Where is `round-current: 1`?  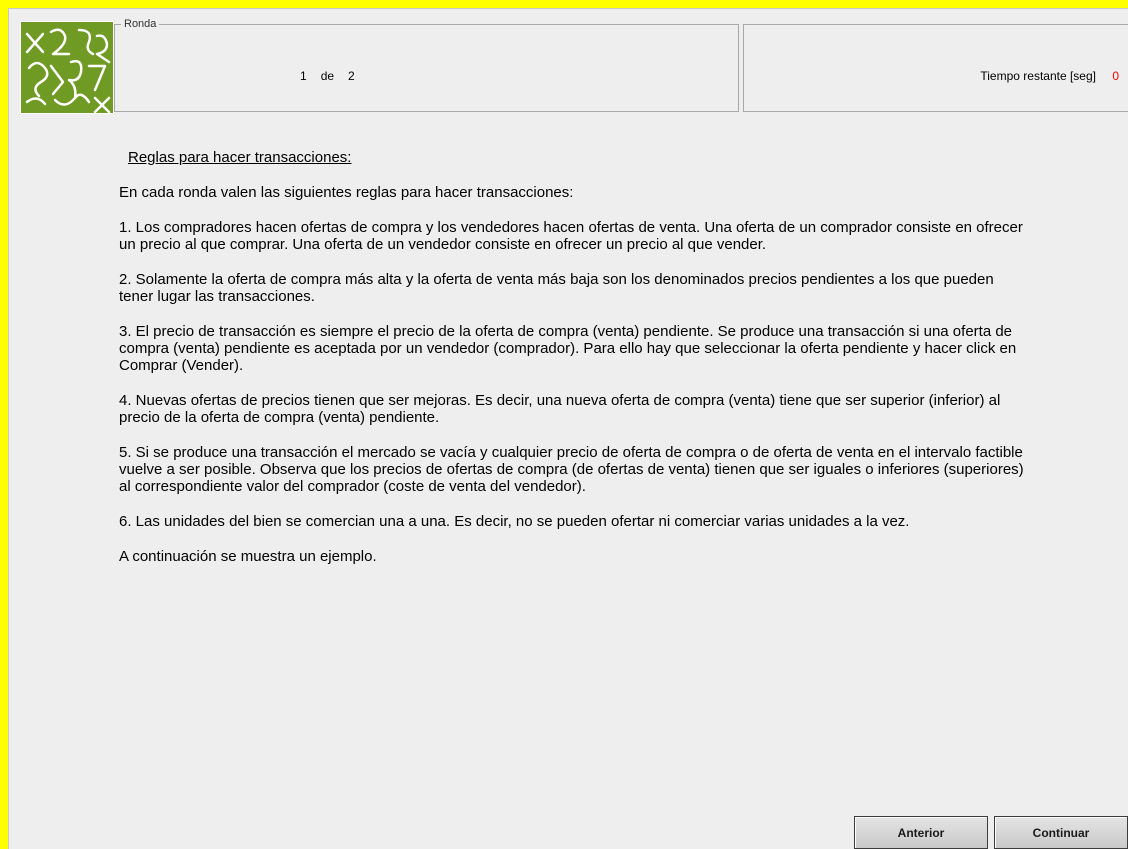
round-current: 1 is located at coordinates (303, 76).